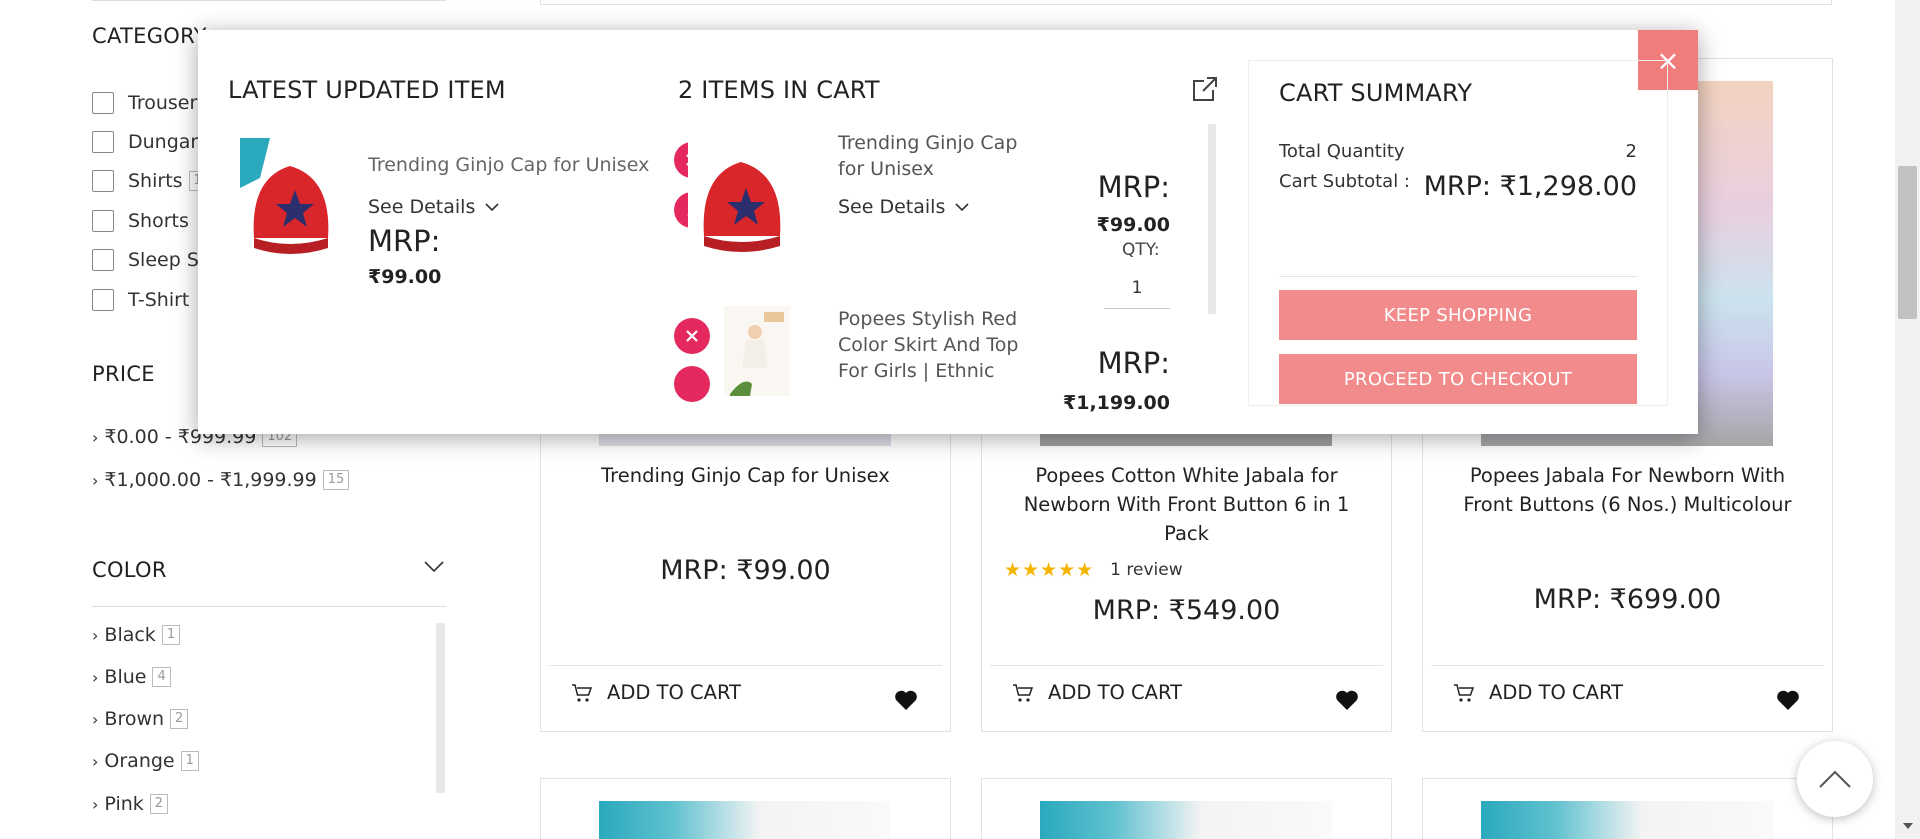  I want to click on back-to-top-button, so click(1835, 779).